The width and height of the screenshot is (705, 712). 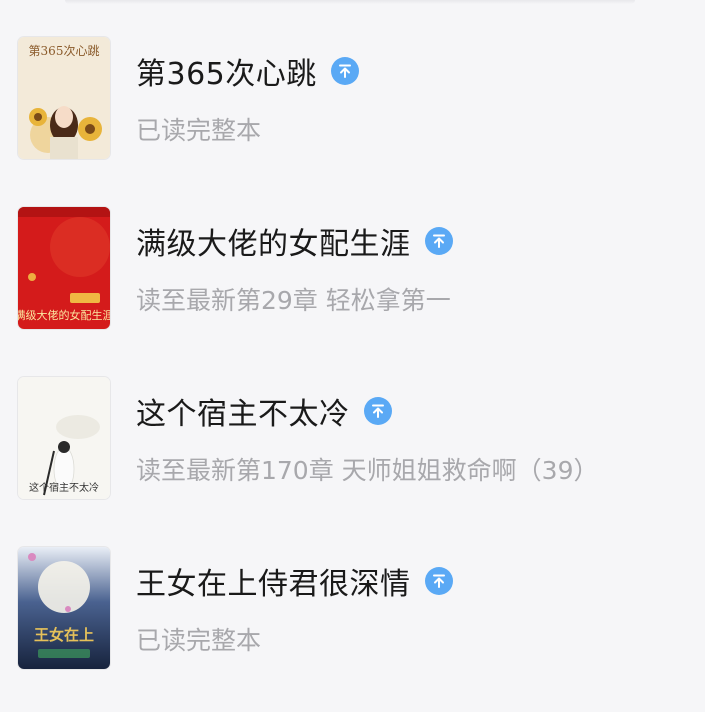 I want to click on book-title-row: 第365次心跳, so click(x=247, y=71).